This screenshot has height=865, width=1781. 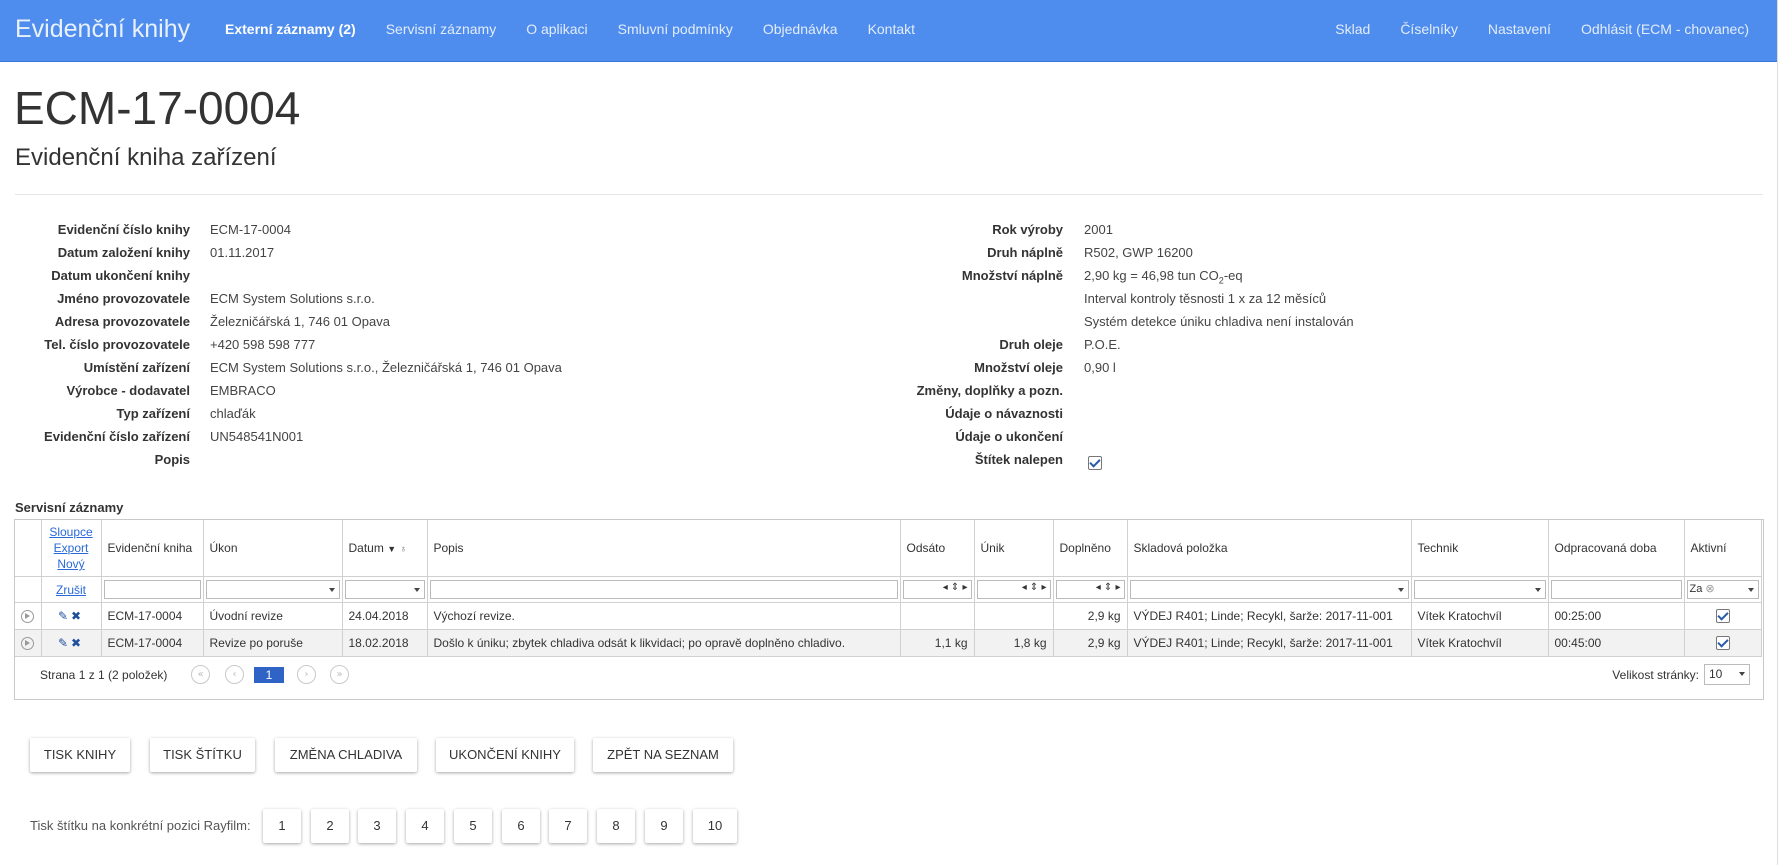 I want to click on page-title: ECM-17-0004, so click(x=157, y=108).